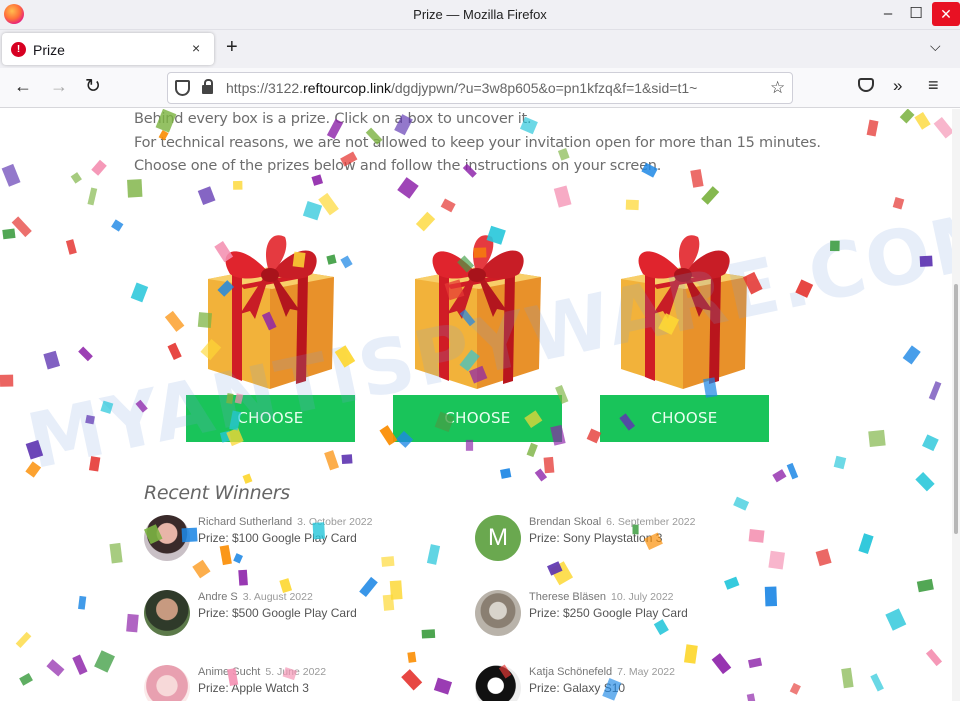  What do you see at coordinates (347, 88) in the screenshot?
I see `url-domain: reftourcop.link` at bounding box center [347, 88].